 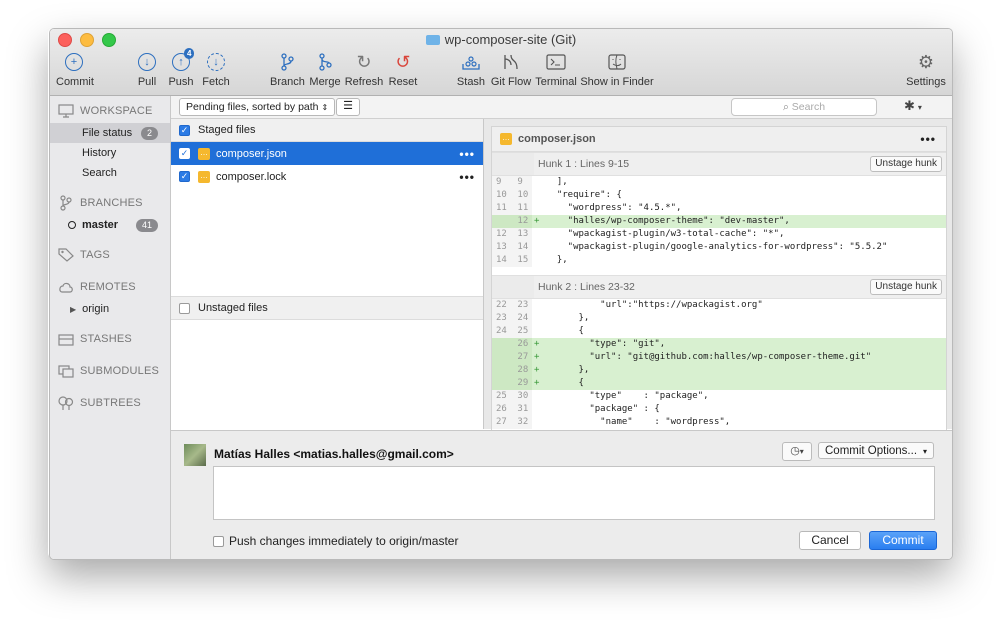 I want to click on pull-button: ↓ Pull, so click(x=147, y=69).